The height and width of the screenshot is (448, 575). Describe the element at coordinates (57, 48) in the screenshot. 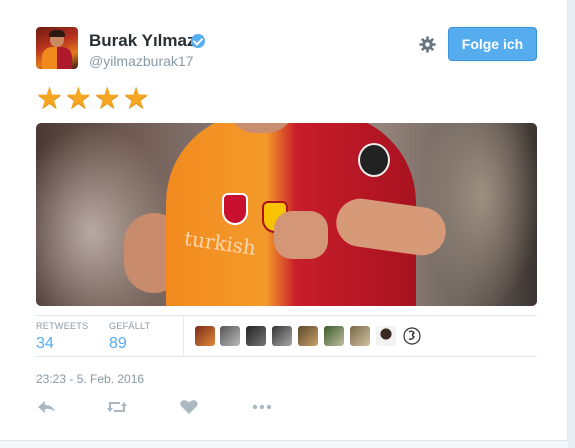

I see `avatar` at that location.